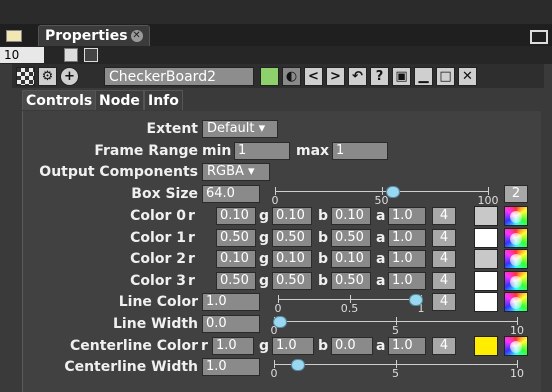 This screenshot has width=552, height=392. Describe the element at coordinates (351, 238) in the screenshot. I see `color-1-b-field: 0.50` at that location.